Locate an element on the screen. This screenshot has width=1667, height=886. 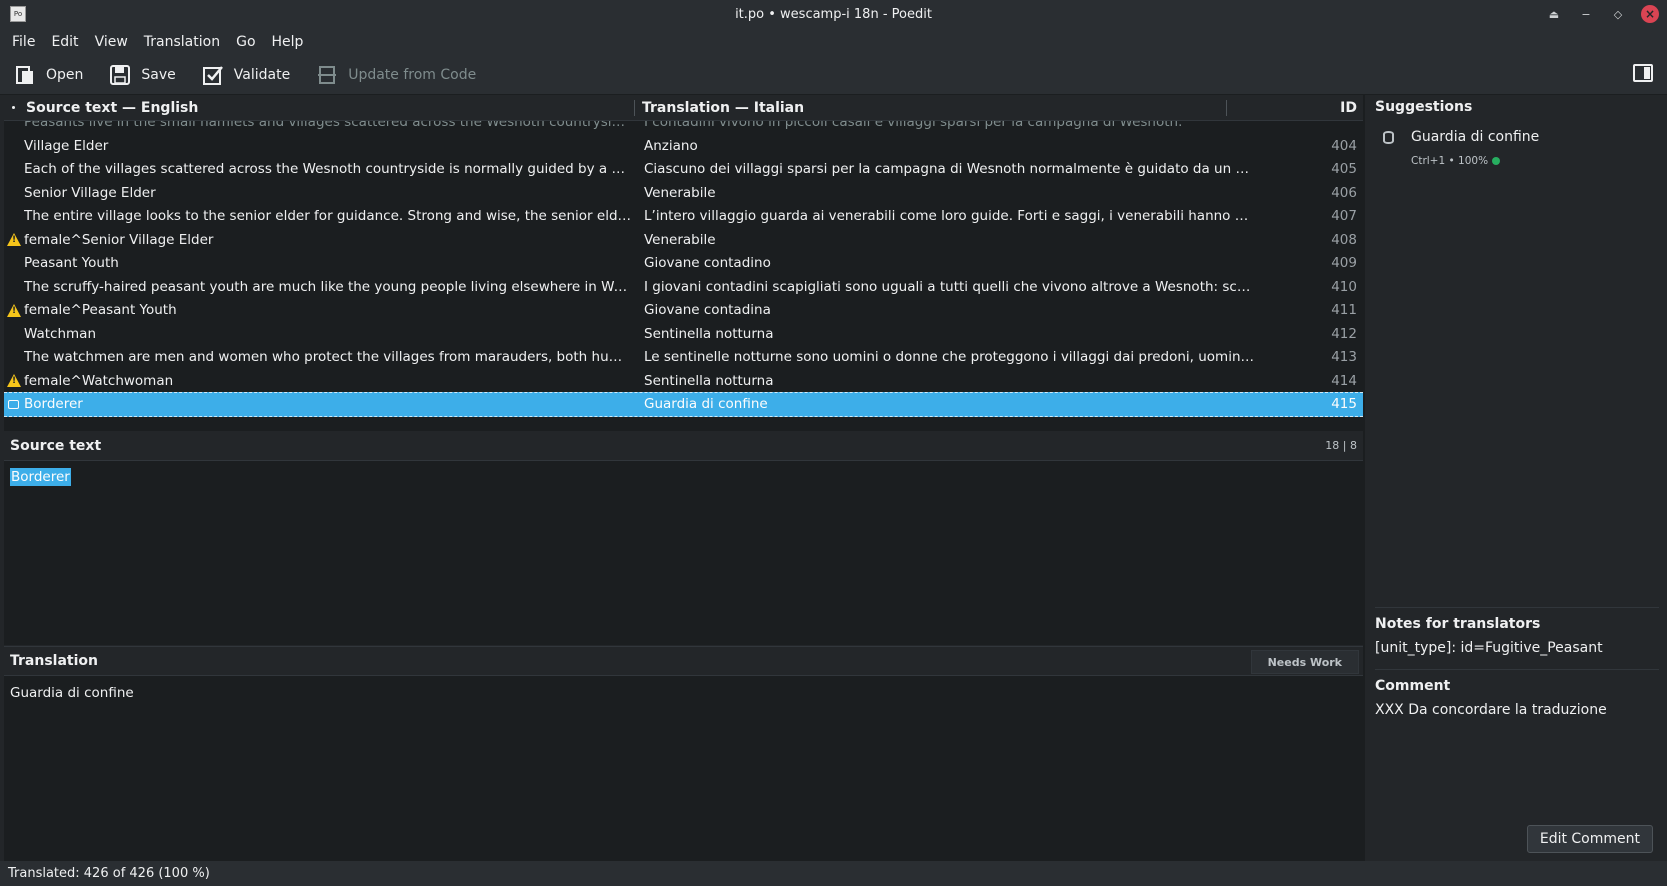
table-row: Peasant Youth Giovane contadino 409 is located at coordinates (683, 263).